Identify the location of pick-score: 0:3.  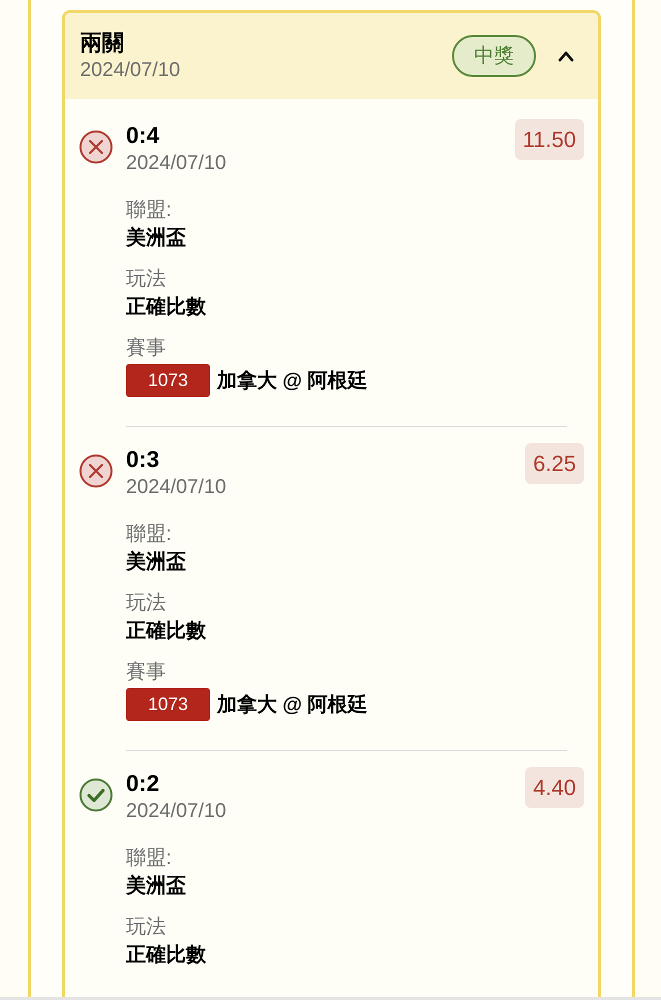
(143, 459).